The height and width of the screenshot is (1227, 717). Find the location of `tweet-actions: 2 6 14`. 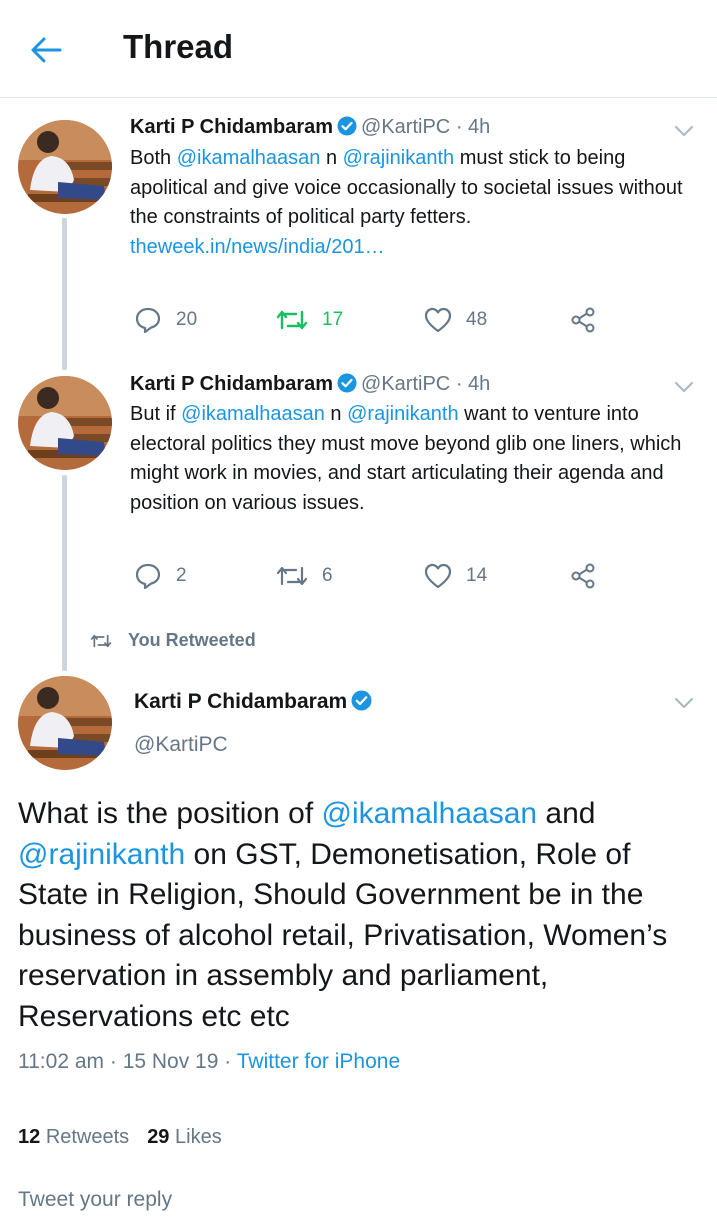

tweet-actions: 2 6 14 is located at coordinates (370, 576).